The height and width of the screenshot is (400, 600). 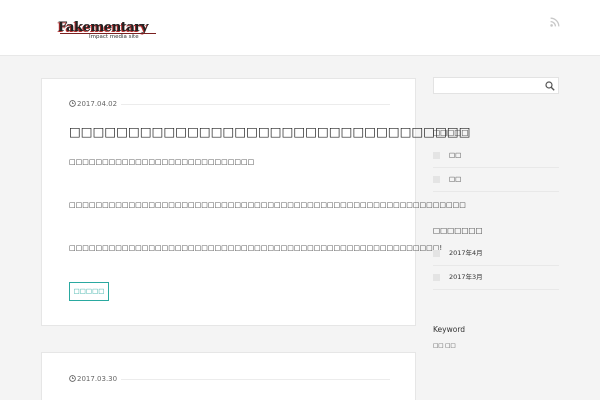 What do you see at coordinates (300, 28) in the screenshot?
I see `site-header: Fakementary Impact media site` at bounding box center [300, 28].